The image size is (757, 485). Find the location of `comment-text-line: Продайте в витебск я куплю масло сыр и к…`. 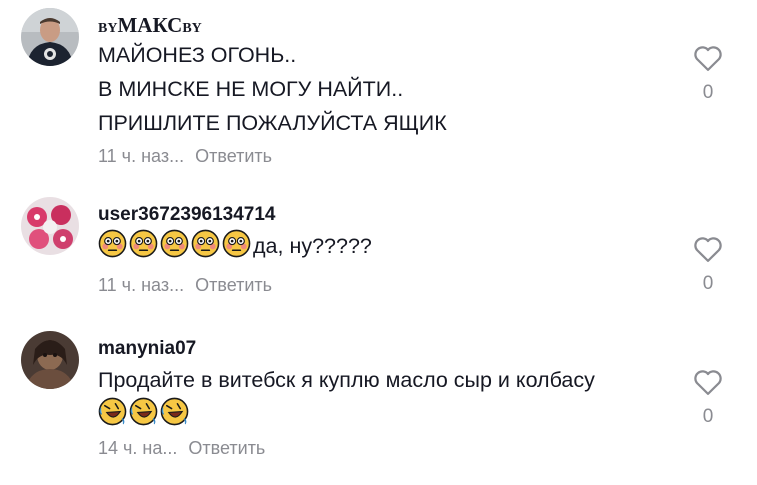

comment-text-line: Продайте в витебск я куплю масло сыр и к… is located at coordinates (346, 380).